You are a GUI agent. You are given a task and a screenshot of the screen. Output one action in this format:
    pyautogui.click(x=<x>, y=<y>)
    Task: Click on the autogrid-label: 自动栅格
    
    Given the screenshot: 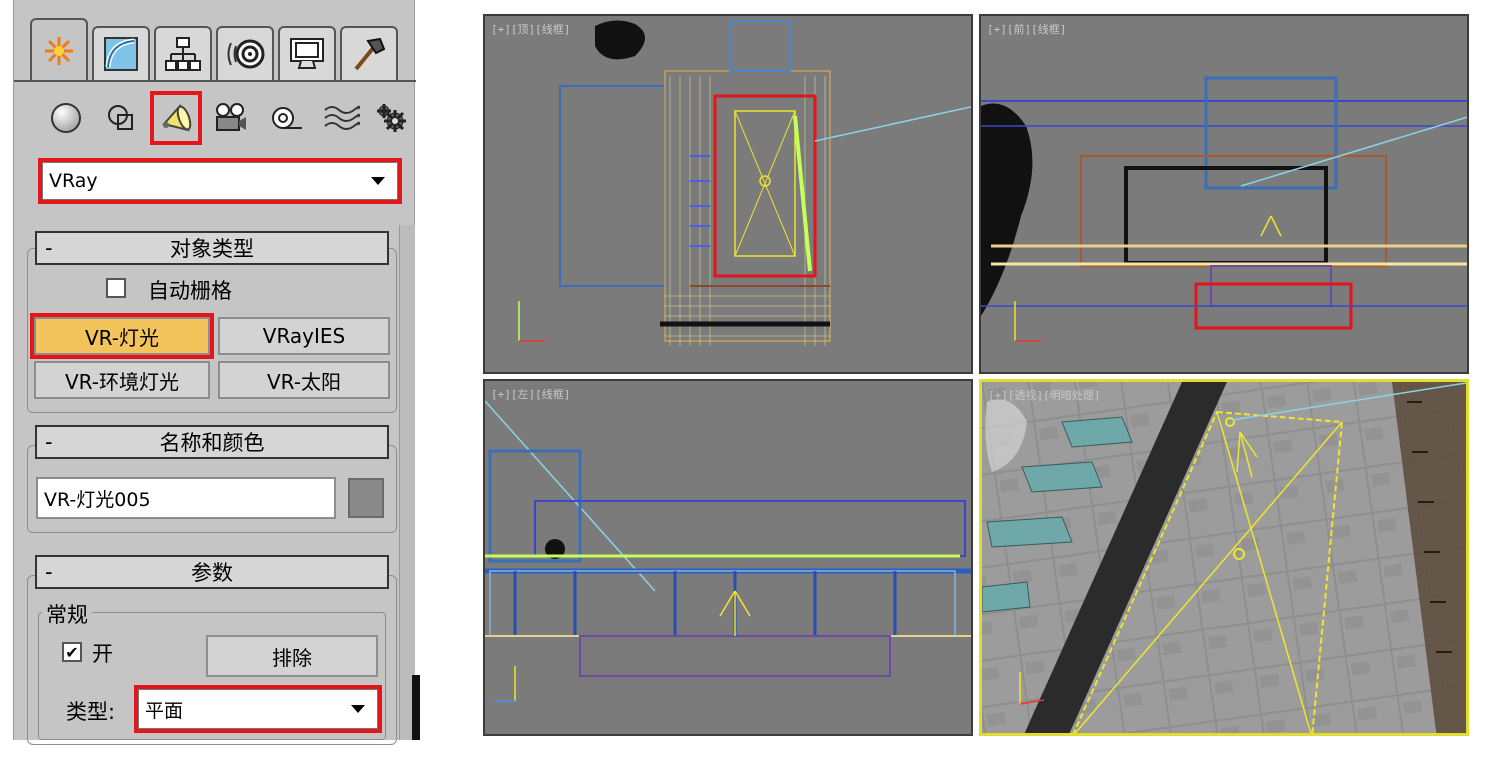 What is the action you would take?
    pyautogui.click(x=190, y=291)
    